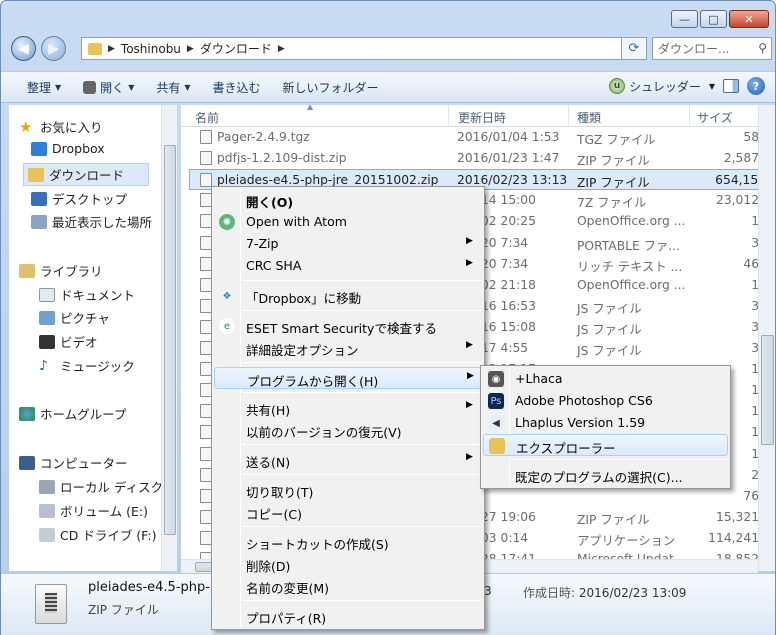 The height and width of the screenshot is (635, 776). What do you see at coordinates (268, 462) in the screenshot?
I see `menu-item-label: 送る(N)` at bounding box center [268, 462].